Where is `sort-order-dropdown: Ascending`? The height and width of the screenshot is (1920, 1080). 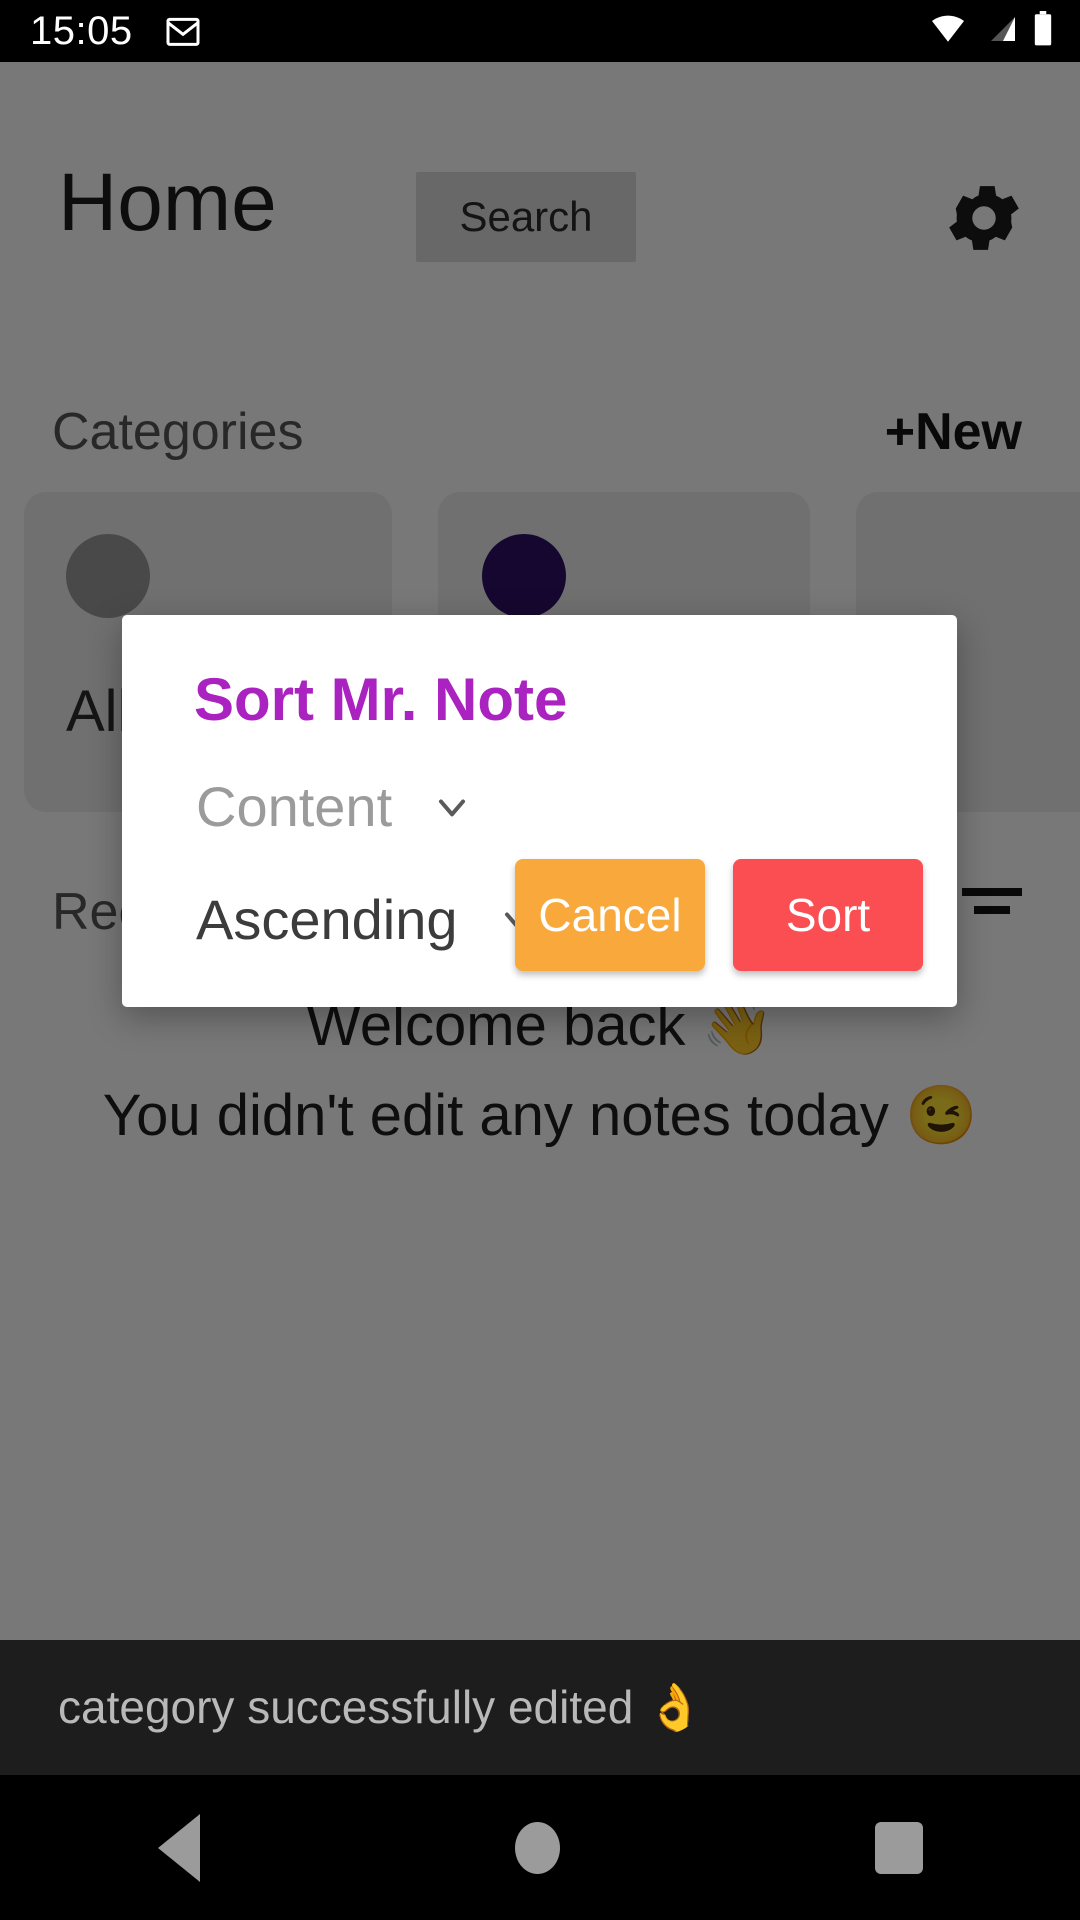 sort-order-dropdown: Ascending is located at coordinates (368, 920).